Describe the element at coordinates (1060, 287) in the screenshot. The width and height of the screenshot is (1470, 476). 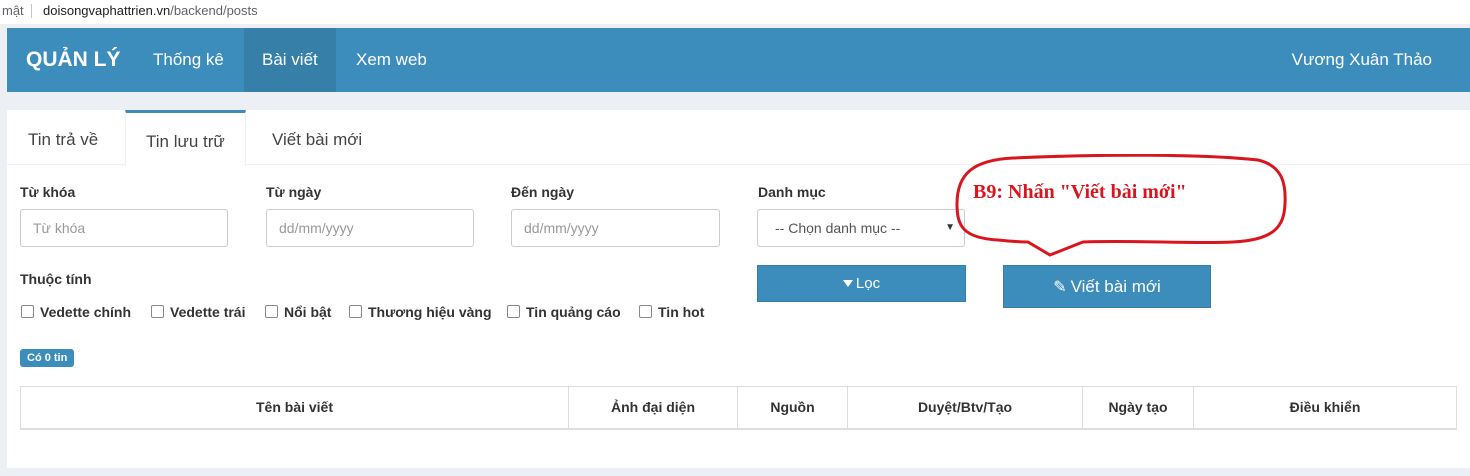
I see `pencil-icon: ✎` at that location.